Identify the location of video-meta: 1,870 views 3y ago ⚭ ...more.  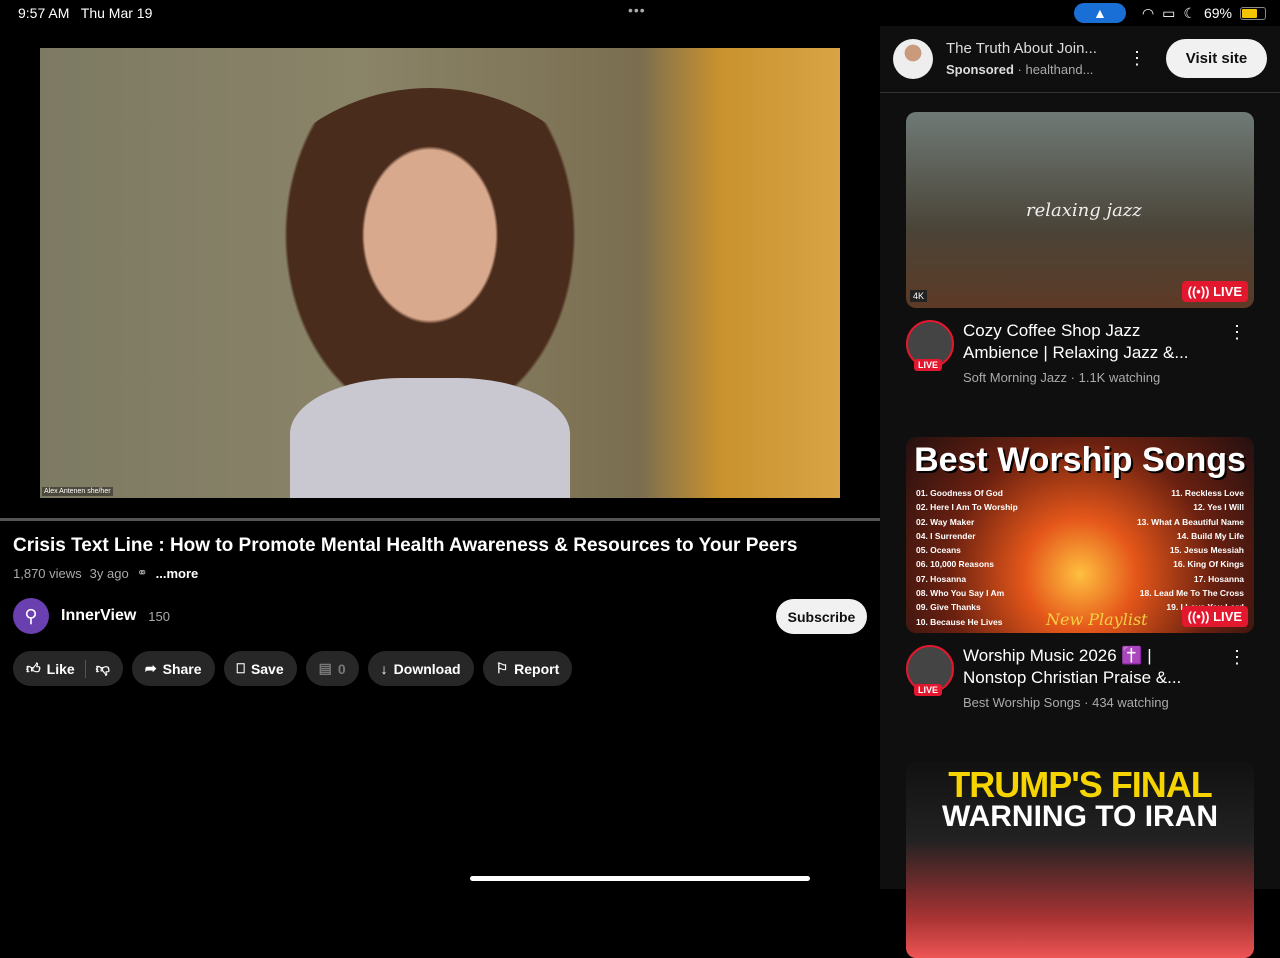
(105, 573).